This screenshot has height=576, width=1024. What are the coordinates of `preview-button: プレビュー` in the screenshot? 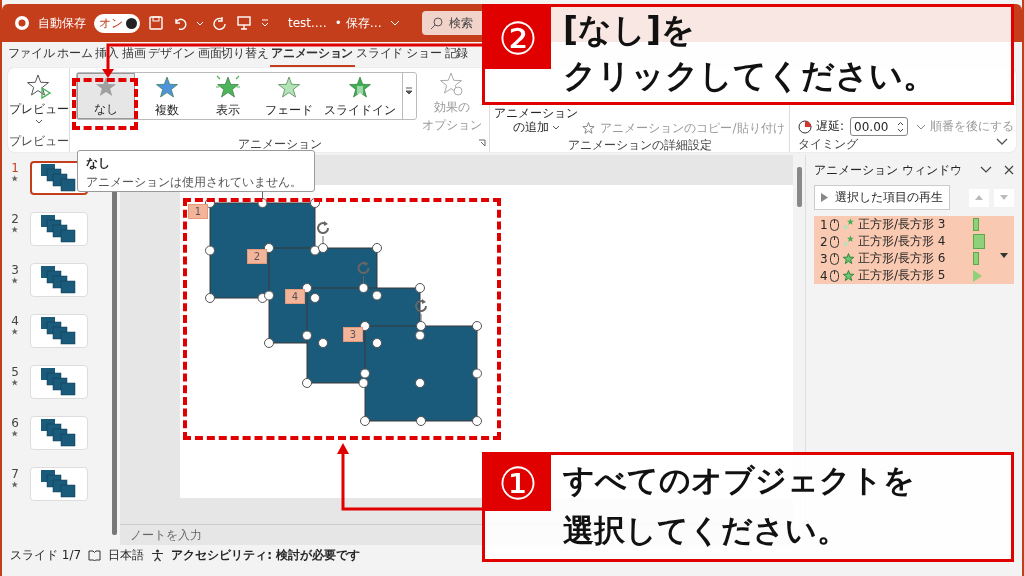 It's located at (38, 99).